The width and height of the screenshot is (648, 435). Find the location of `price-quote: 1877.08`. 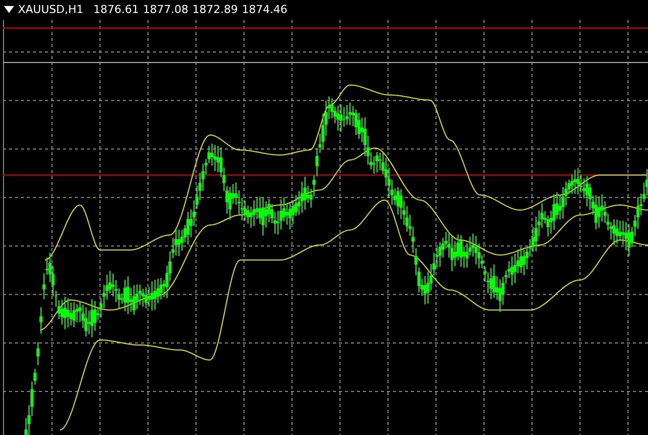

price-quote: 1877.08 is located at coordinates (165, 9).